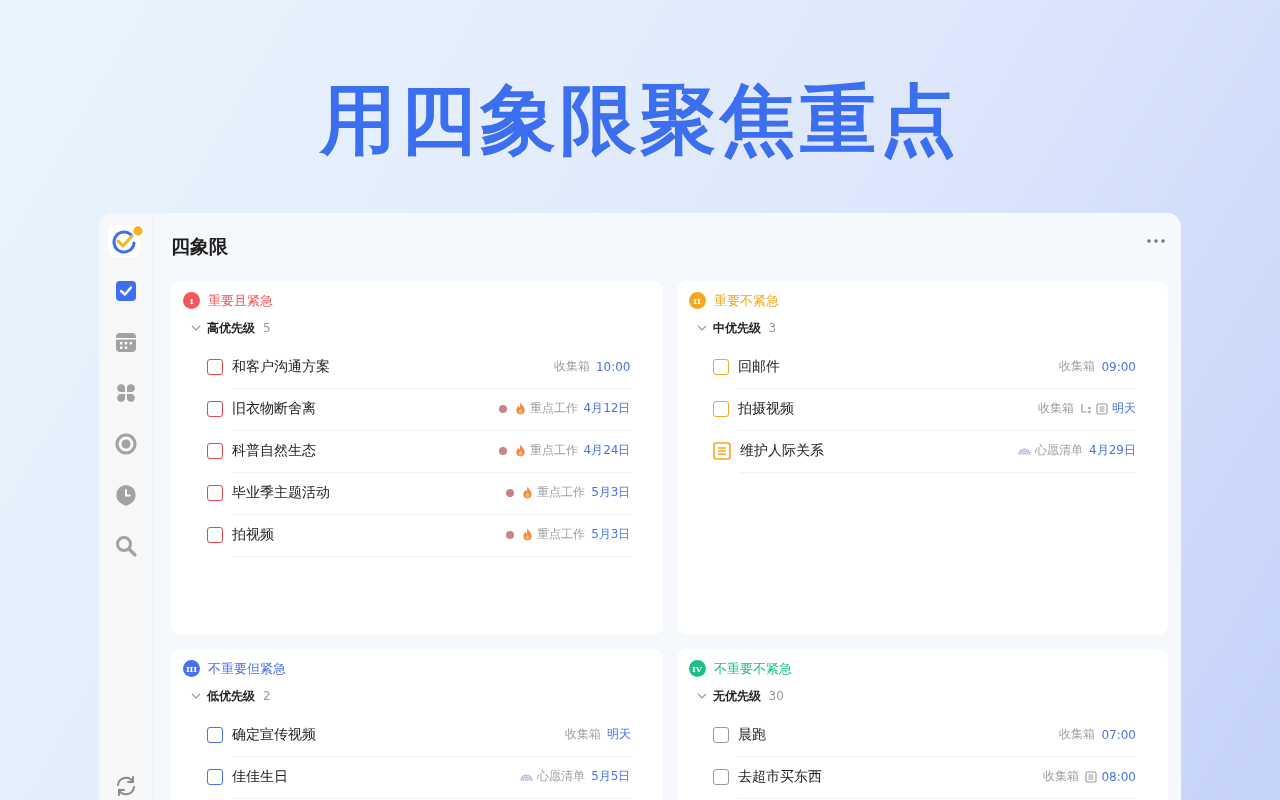 The height and width of the screenshot is (800, 1280). What do you see at coordinates (1118, 366) in the screenshot?
I see `due-date: 09:00` at bounding box center [1118, 366].